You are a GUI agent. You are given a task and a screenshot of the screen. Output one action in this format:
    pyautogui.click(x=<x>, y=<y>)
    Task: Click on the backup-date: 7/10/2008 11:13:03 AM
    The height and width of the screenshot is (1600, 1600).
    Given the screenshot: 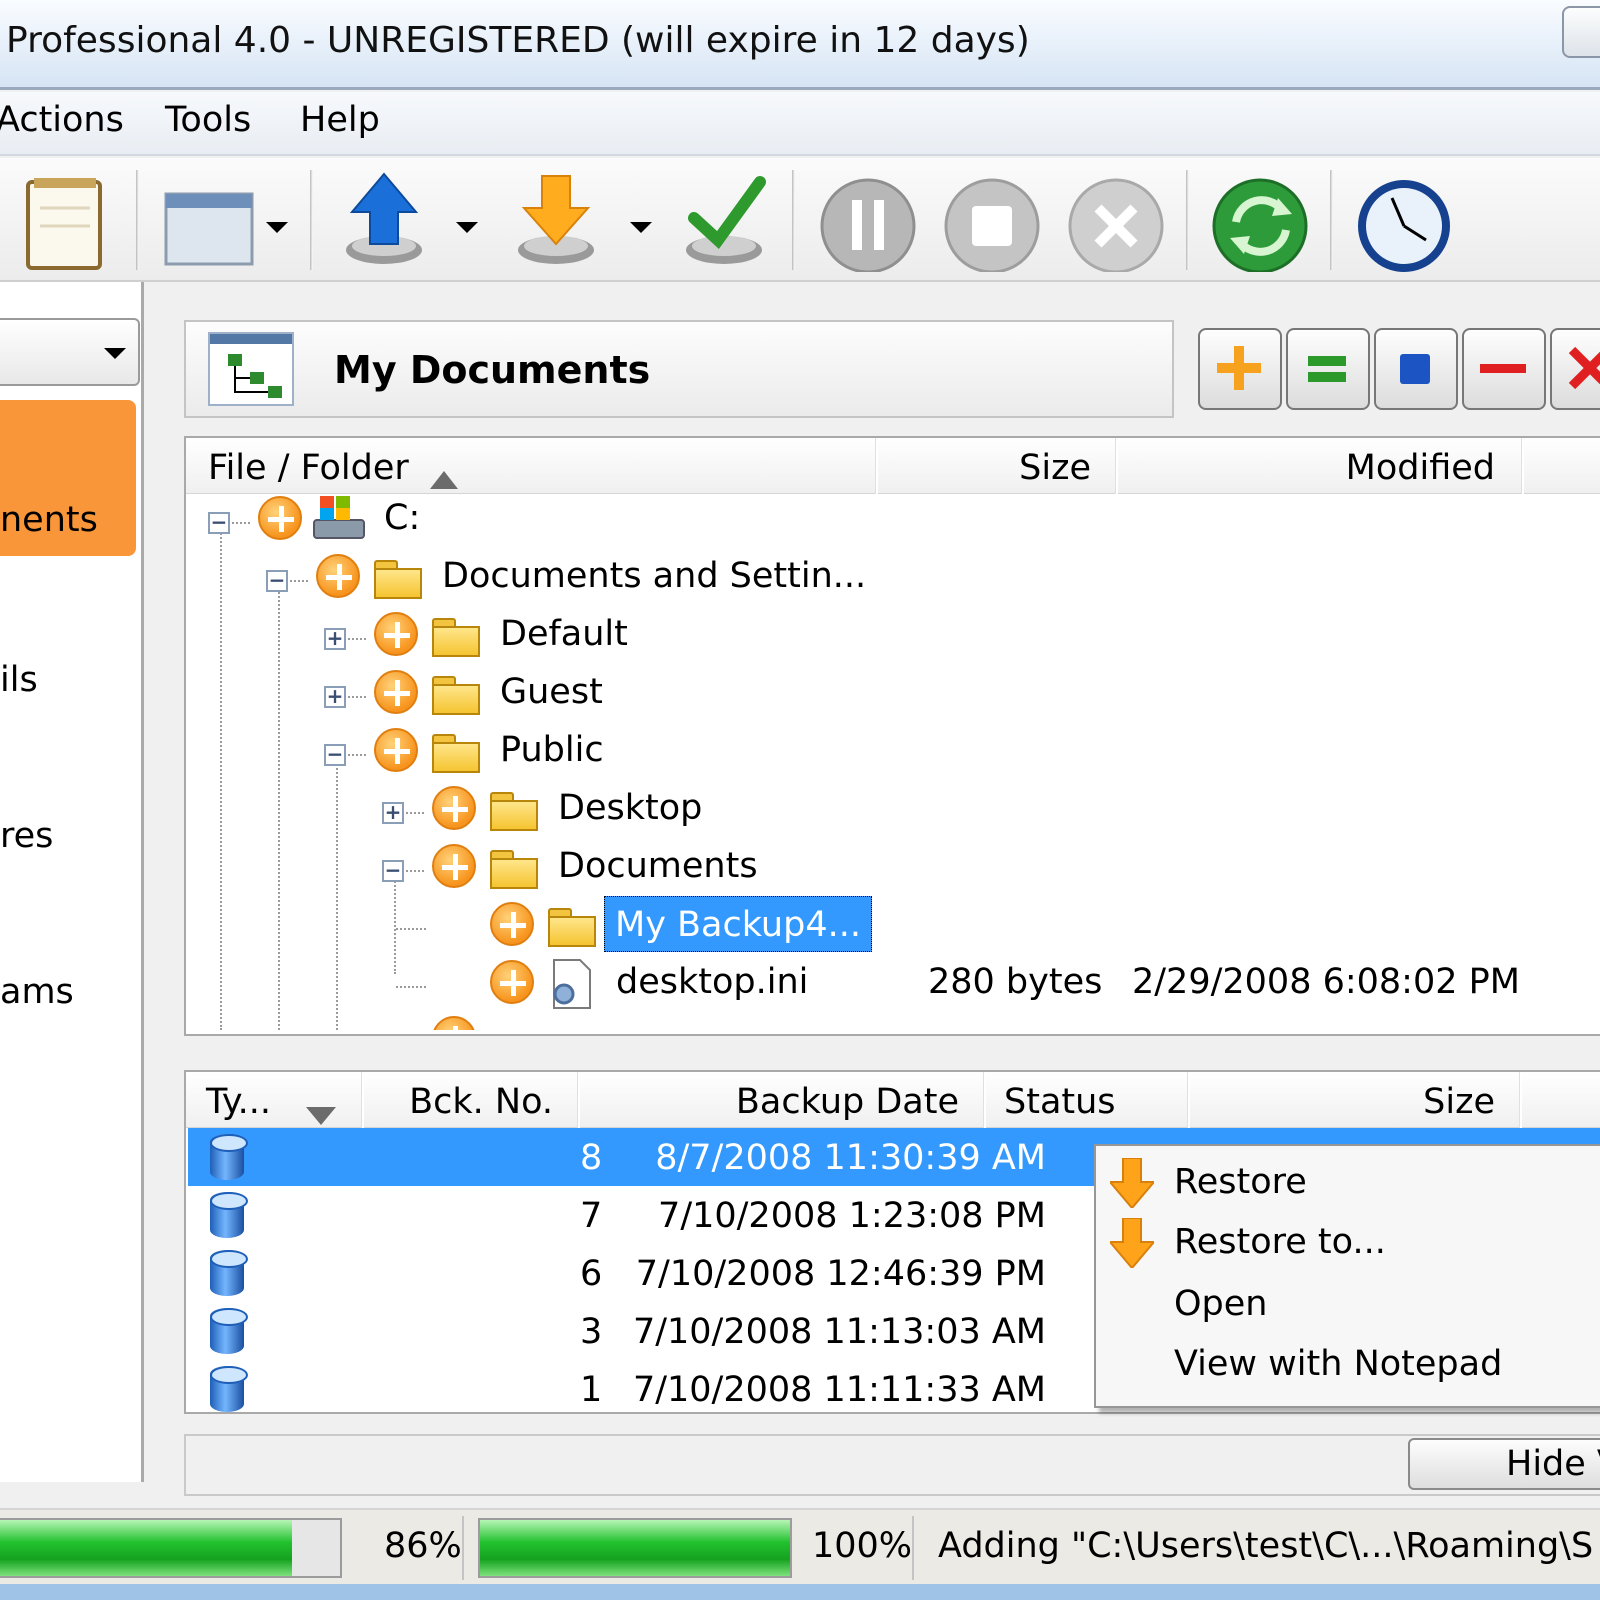 What is the action you would take?
    pyautogui.click(x=839, y=1332)
    